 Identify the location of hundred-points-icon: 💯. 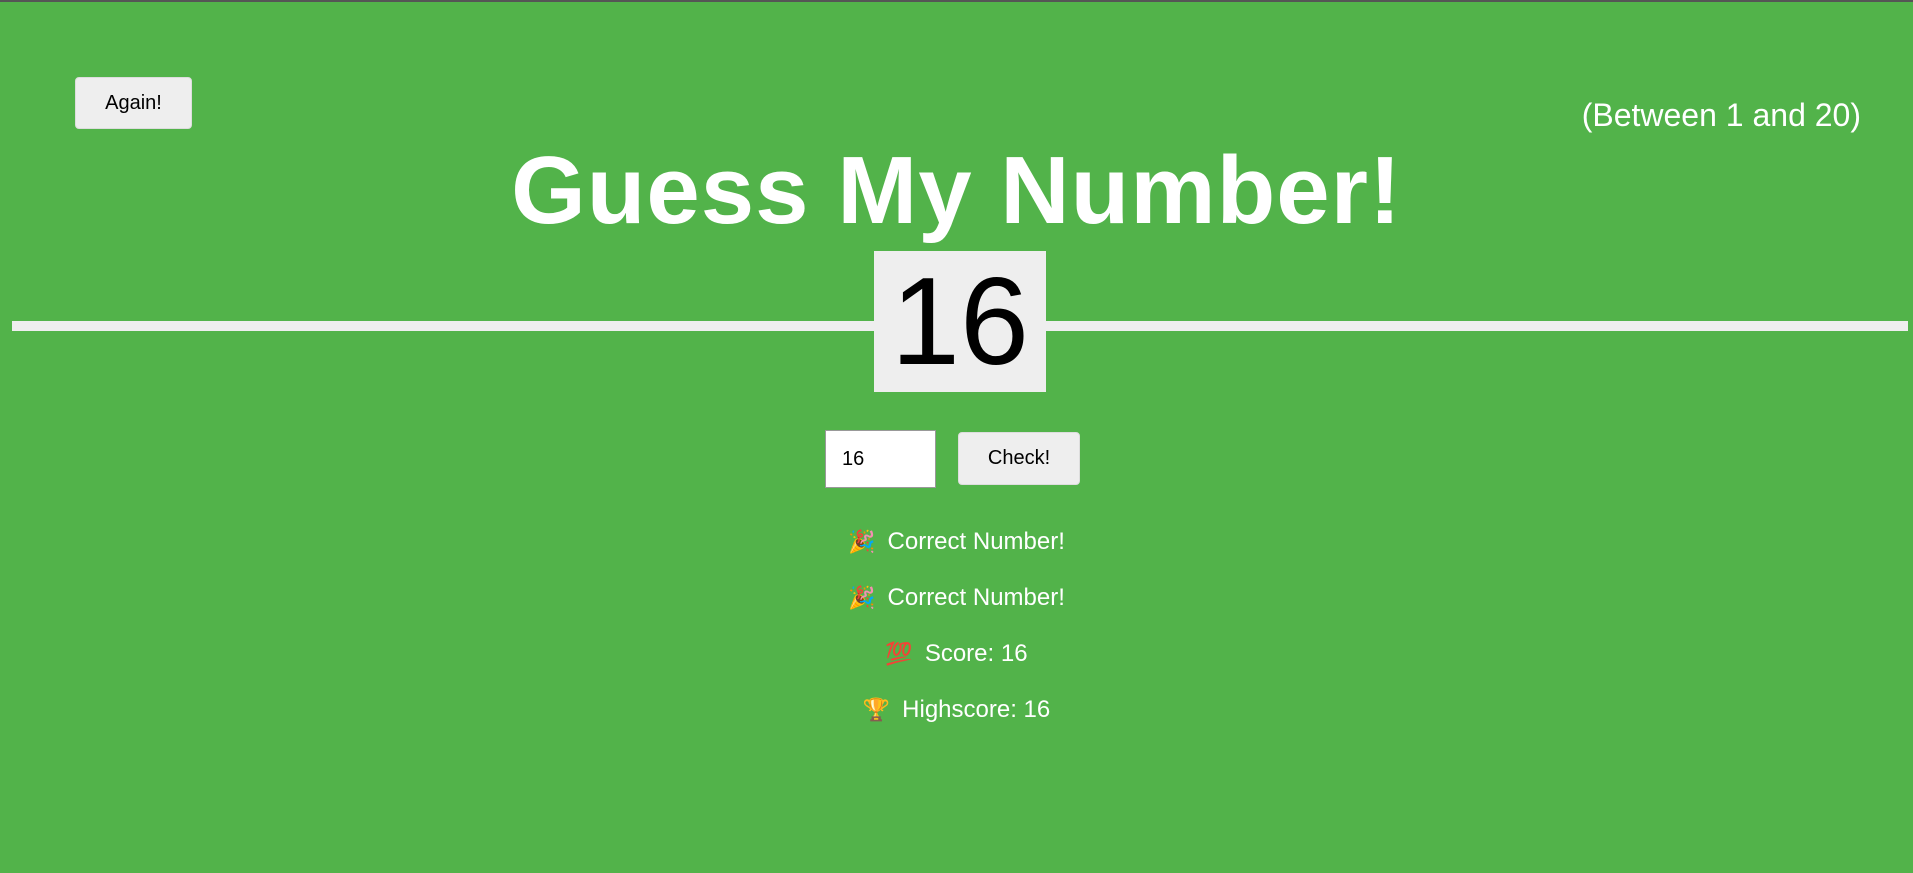
(899, 653).